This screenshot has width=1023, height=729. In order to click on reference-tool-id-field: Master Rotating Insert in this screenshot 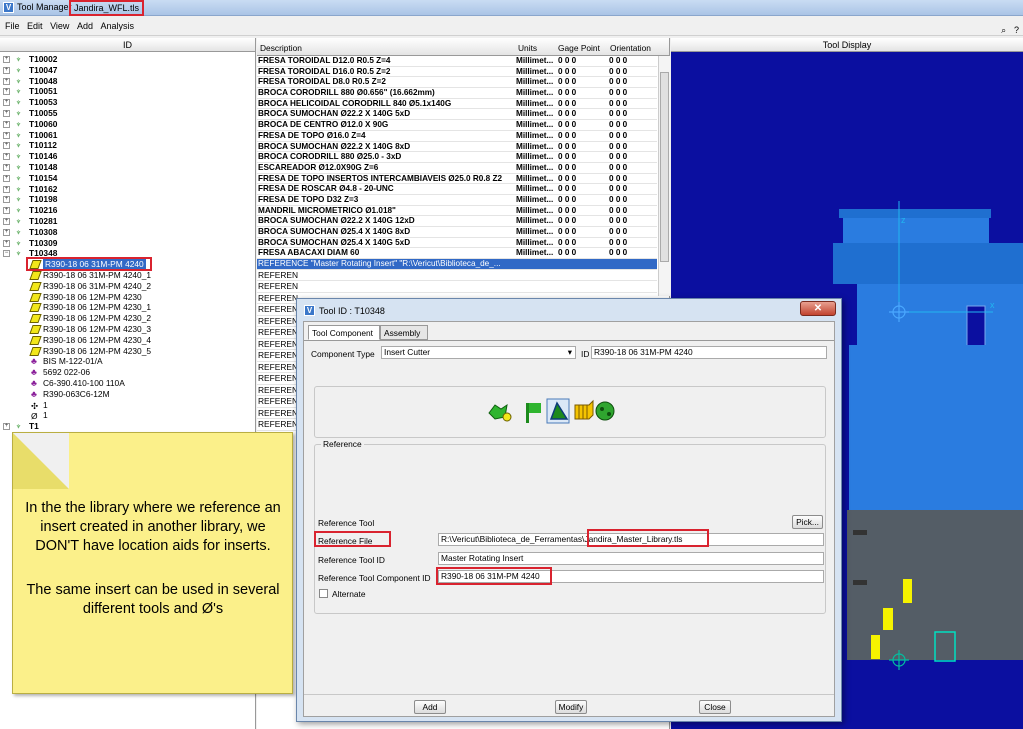, I will do `click(631, 558)`.